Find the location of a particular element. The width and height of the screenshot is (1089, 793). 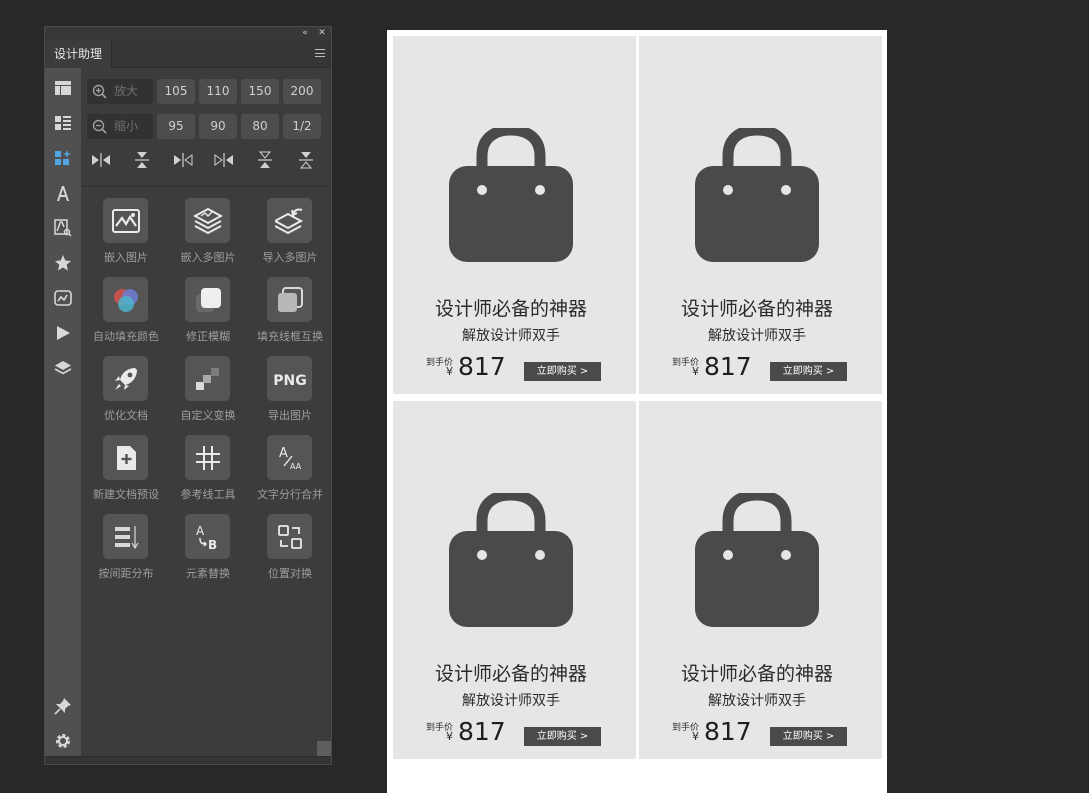

tool-label: 位置对换 is located at coordinates (290, 573).